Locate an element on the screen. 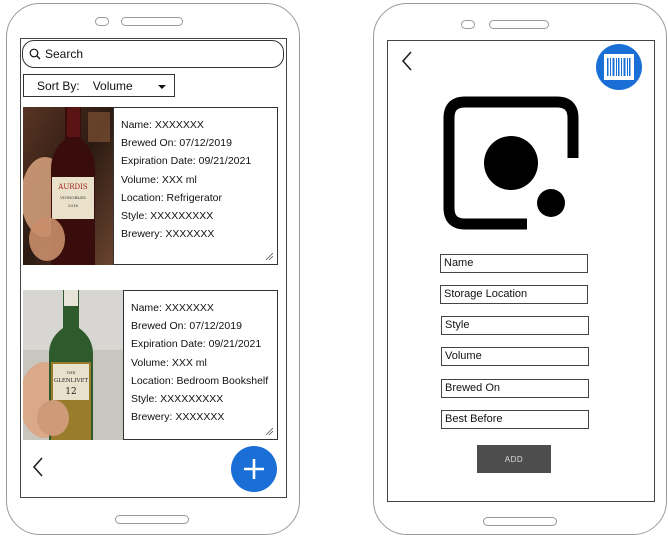  item-location: Location: Refrigerator is located at coordinates (171, 197).